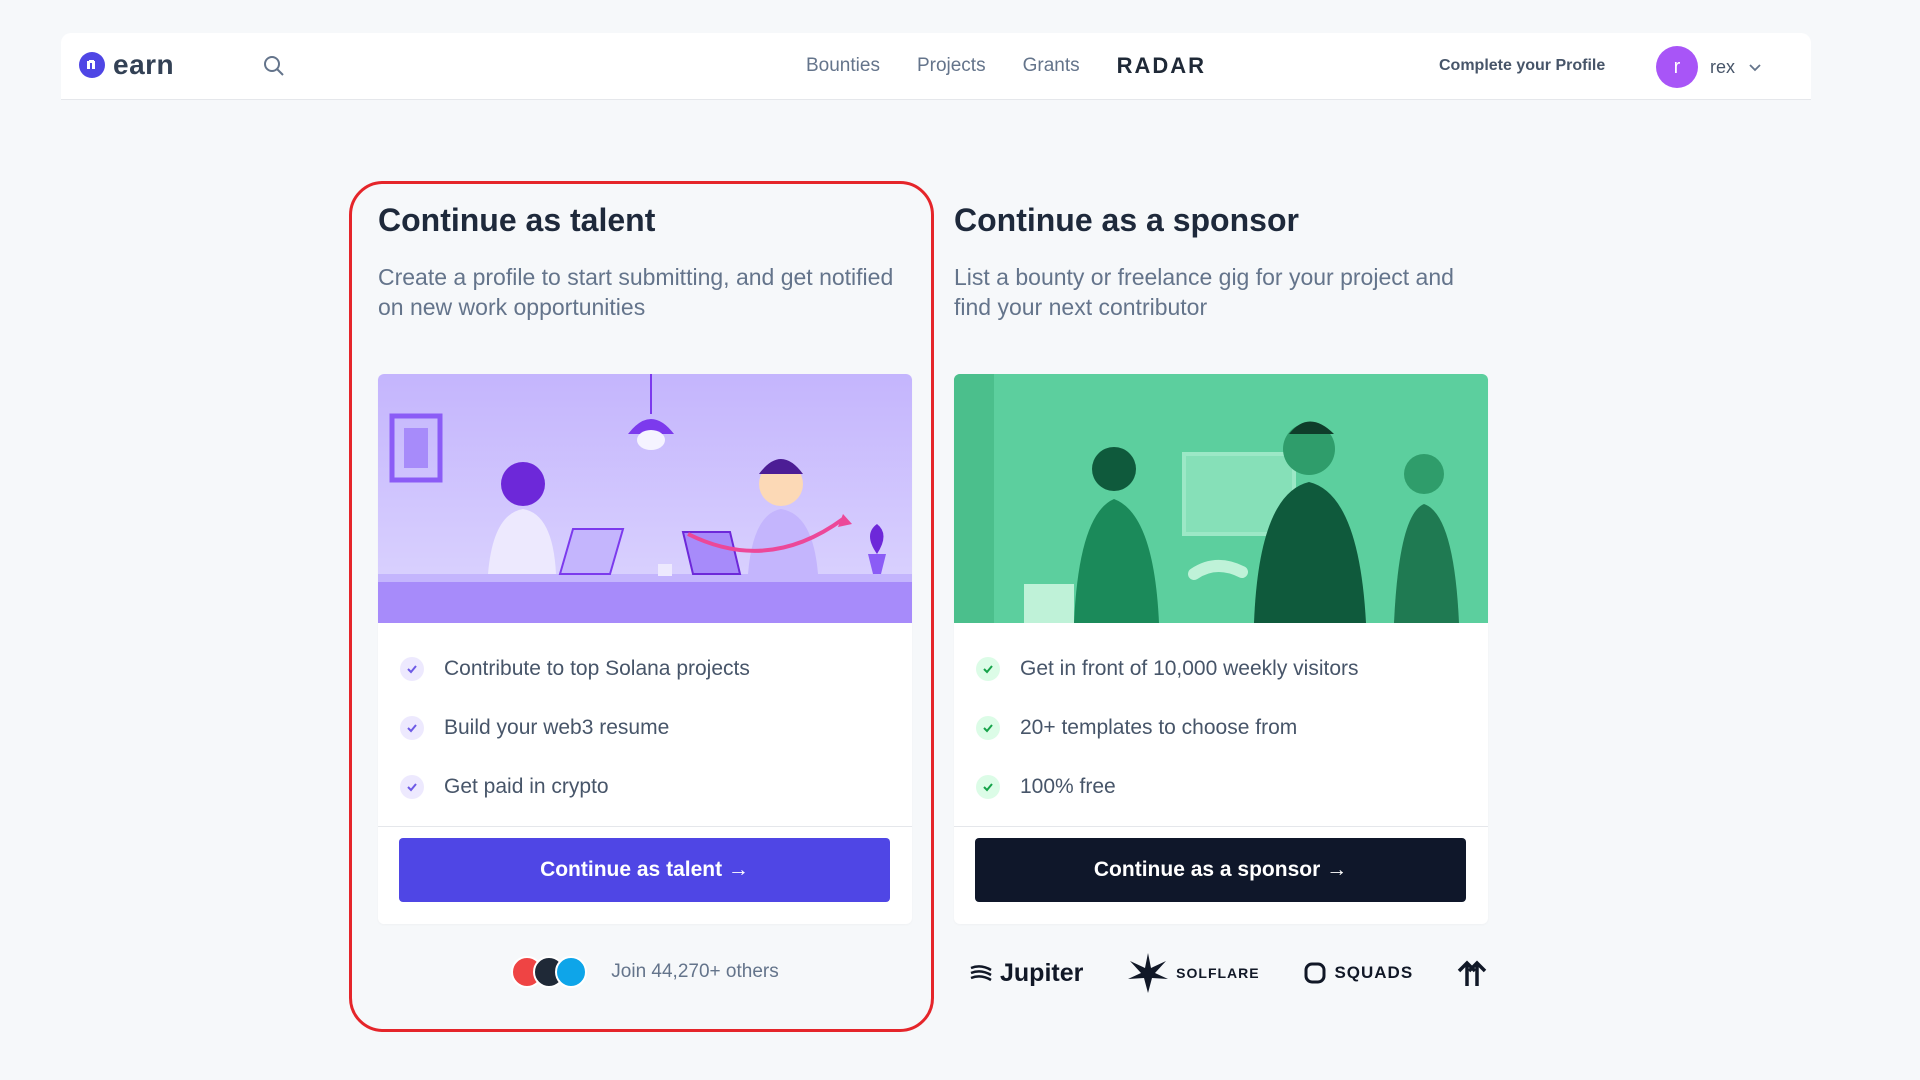 Image resolution: width=1920 pixels, height=1080 pixels. What do you see at coordinates (1374, 972) in the screenshot?
I see `squads-label: SQUADS` at bounding box center [1374, 972].